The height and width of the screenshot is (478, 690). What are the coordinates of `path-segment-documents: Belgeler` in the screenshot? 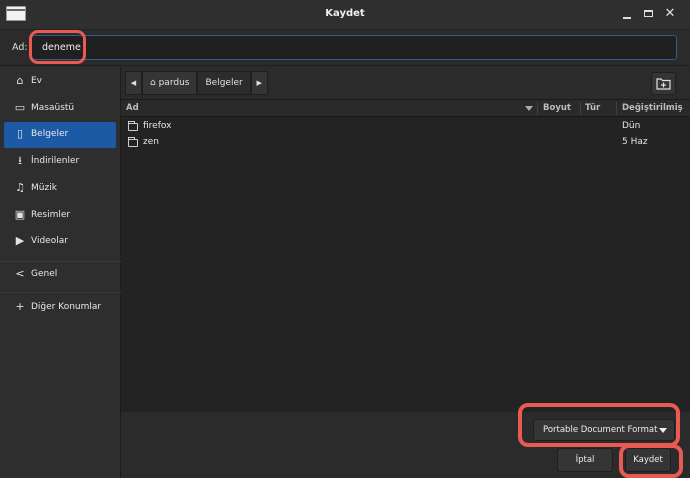 It's located at (224, 83).